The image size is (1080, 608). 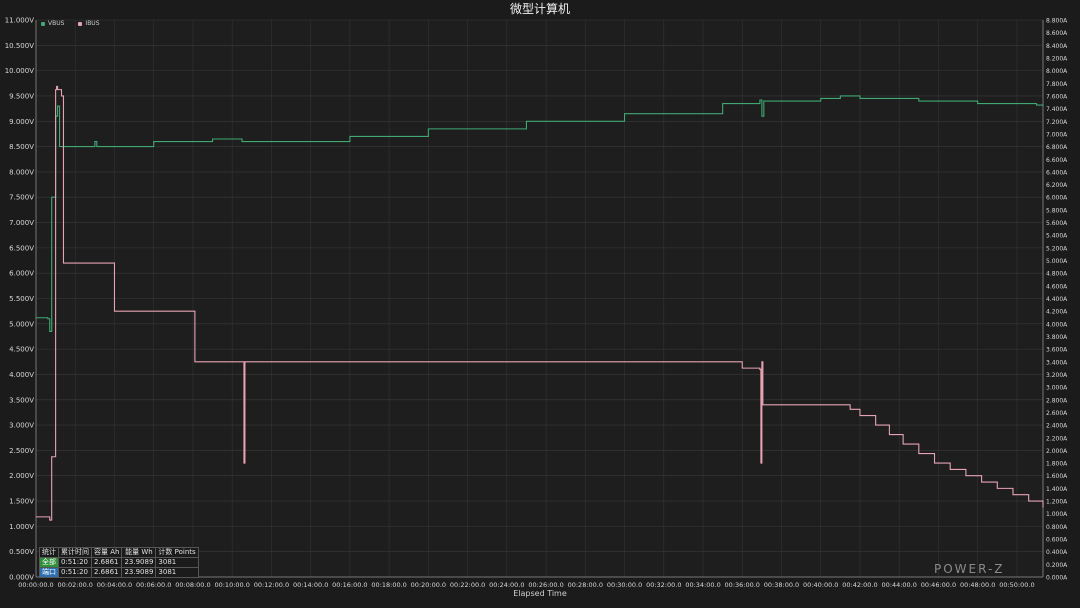 I want to click on y-right-tick-label: 7.600A, so click(x=1057, y=96).